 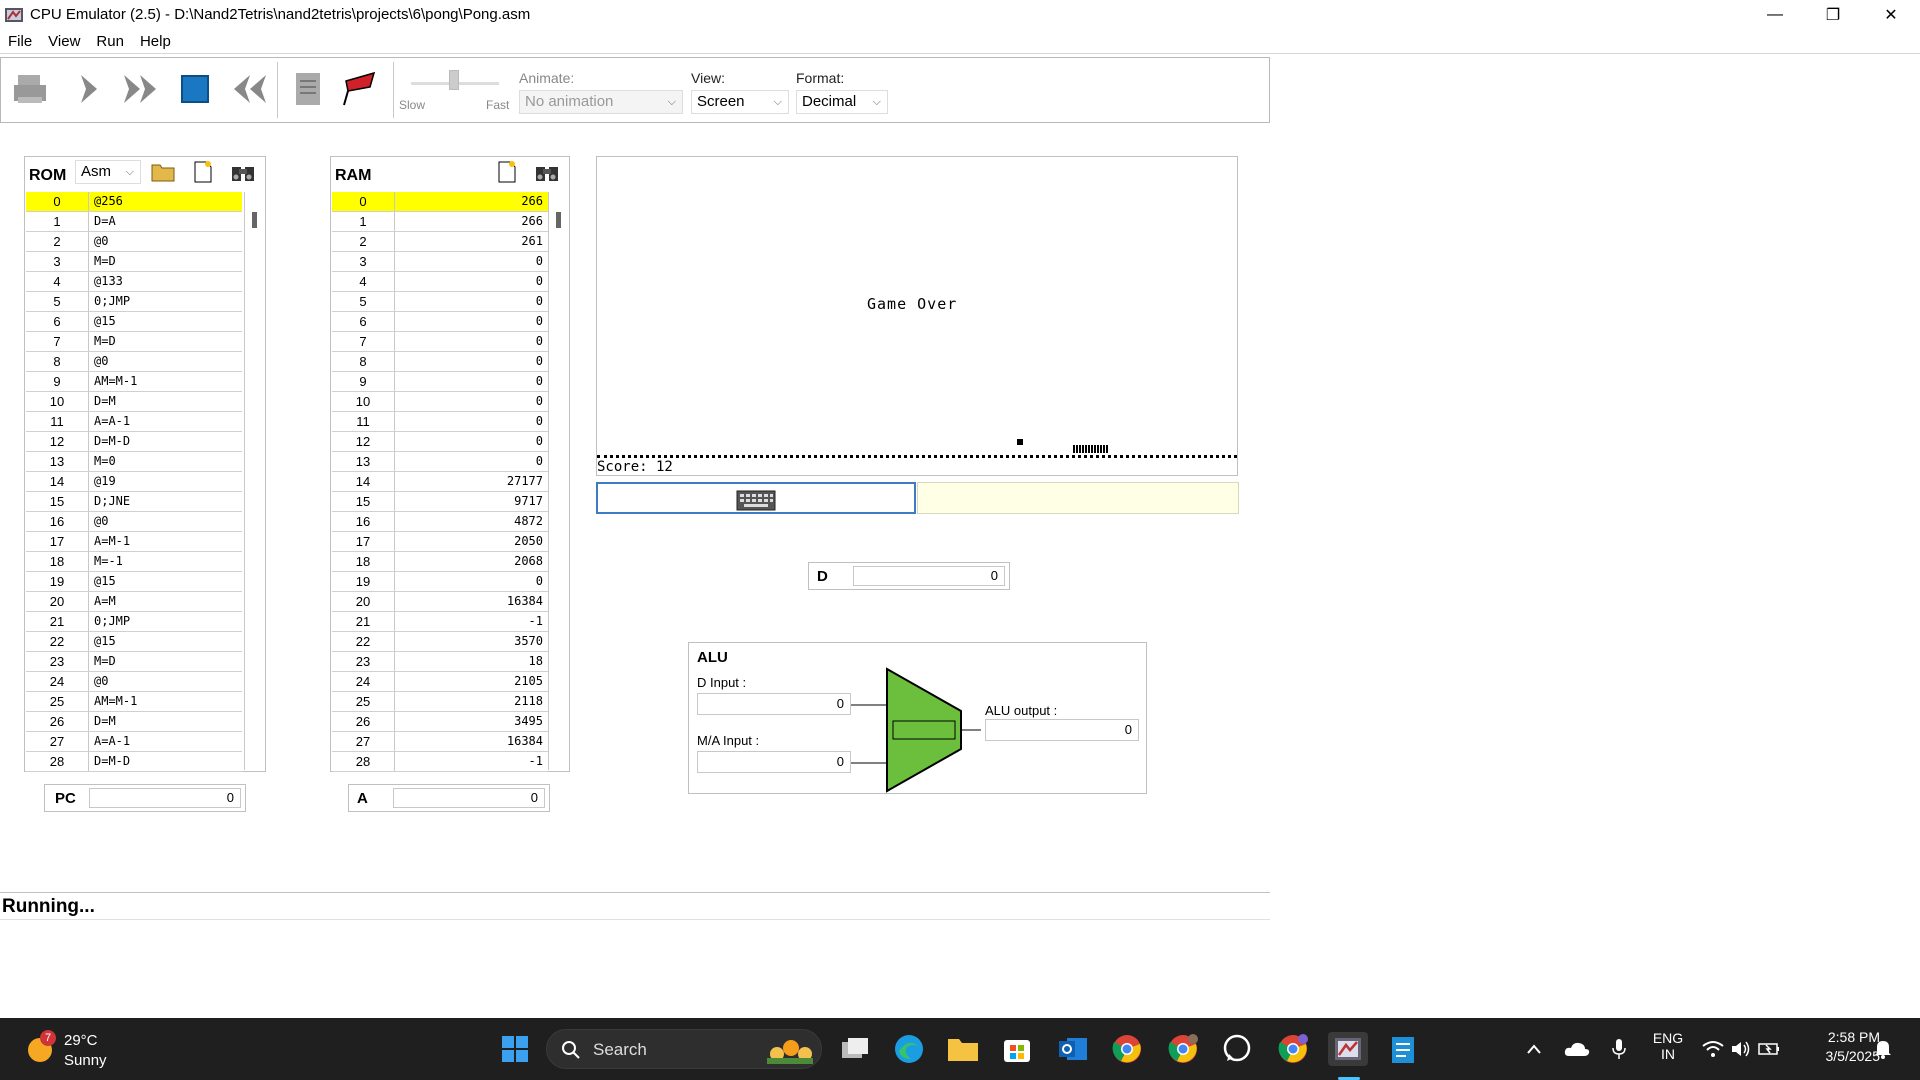 What do you see at coordinates (248, 89) in the screenshot?
I see `reset-button` at bounding box center [248, 89].